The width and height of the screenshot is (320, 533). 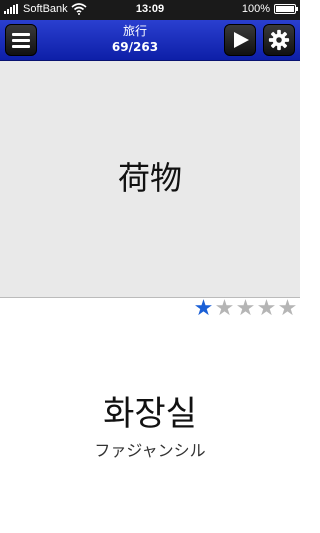 I want to click on menu-icon, so click(x=21, y=42).